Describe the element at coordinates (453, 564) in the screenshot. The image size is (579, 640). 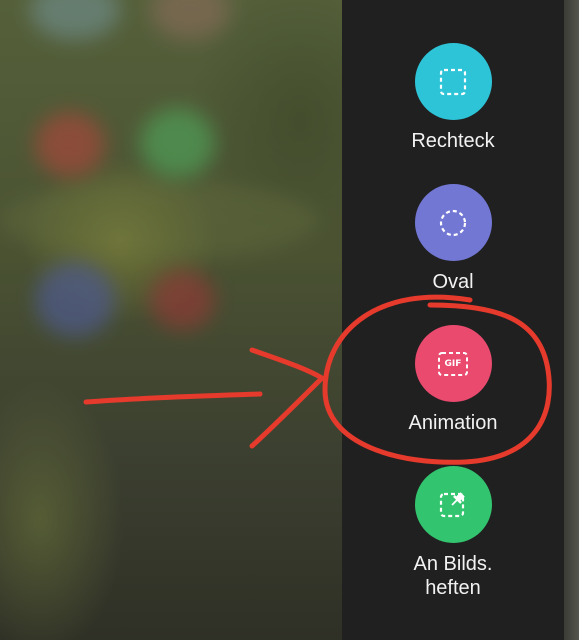
I see `pin-label-line1: An Bilds.` at that location.